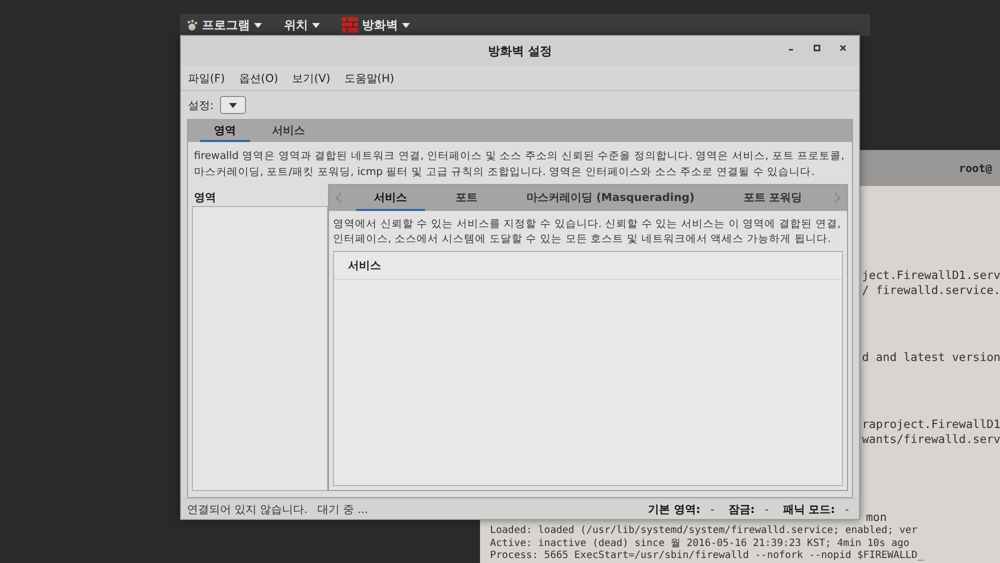 The height and width of the screenshot is (563, 1000). Describe the element at coordinates (704, 531) in the screenshot. I see `terminal-line: Loaded: loaded (/usr/lib/systemd/system/firewalld.service; enabled; ver` at that location.